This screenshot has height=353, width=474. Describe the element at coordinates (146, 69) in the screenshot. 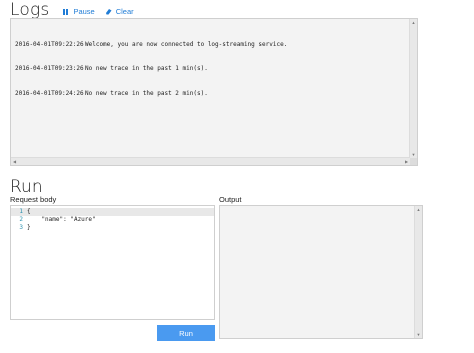

I see `log-message: No new trace in the past 1 min(s).` at that location.